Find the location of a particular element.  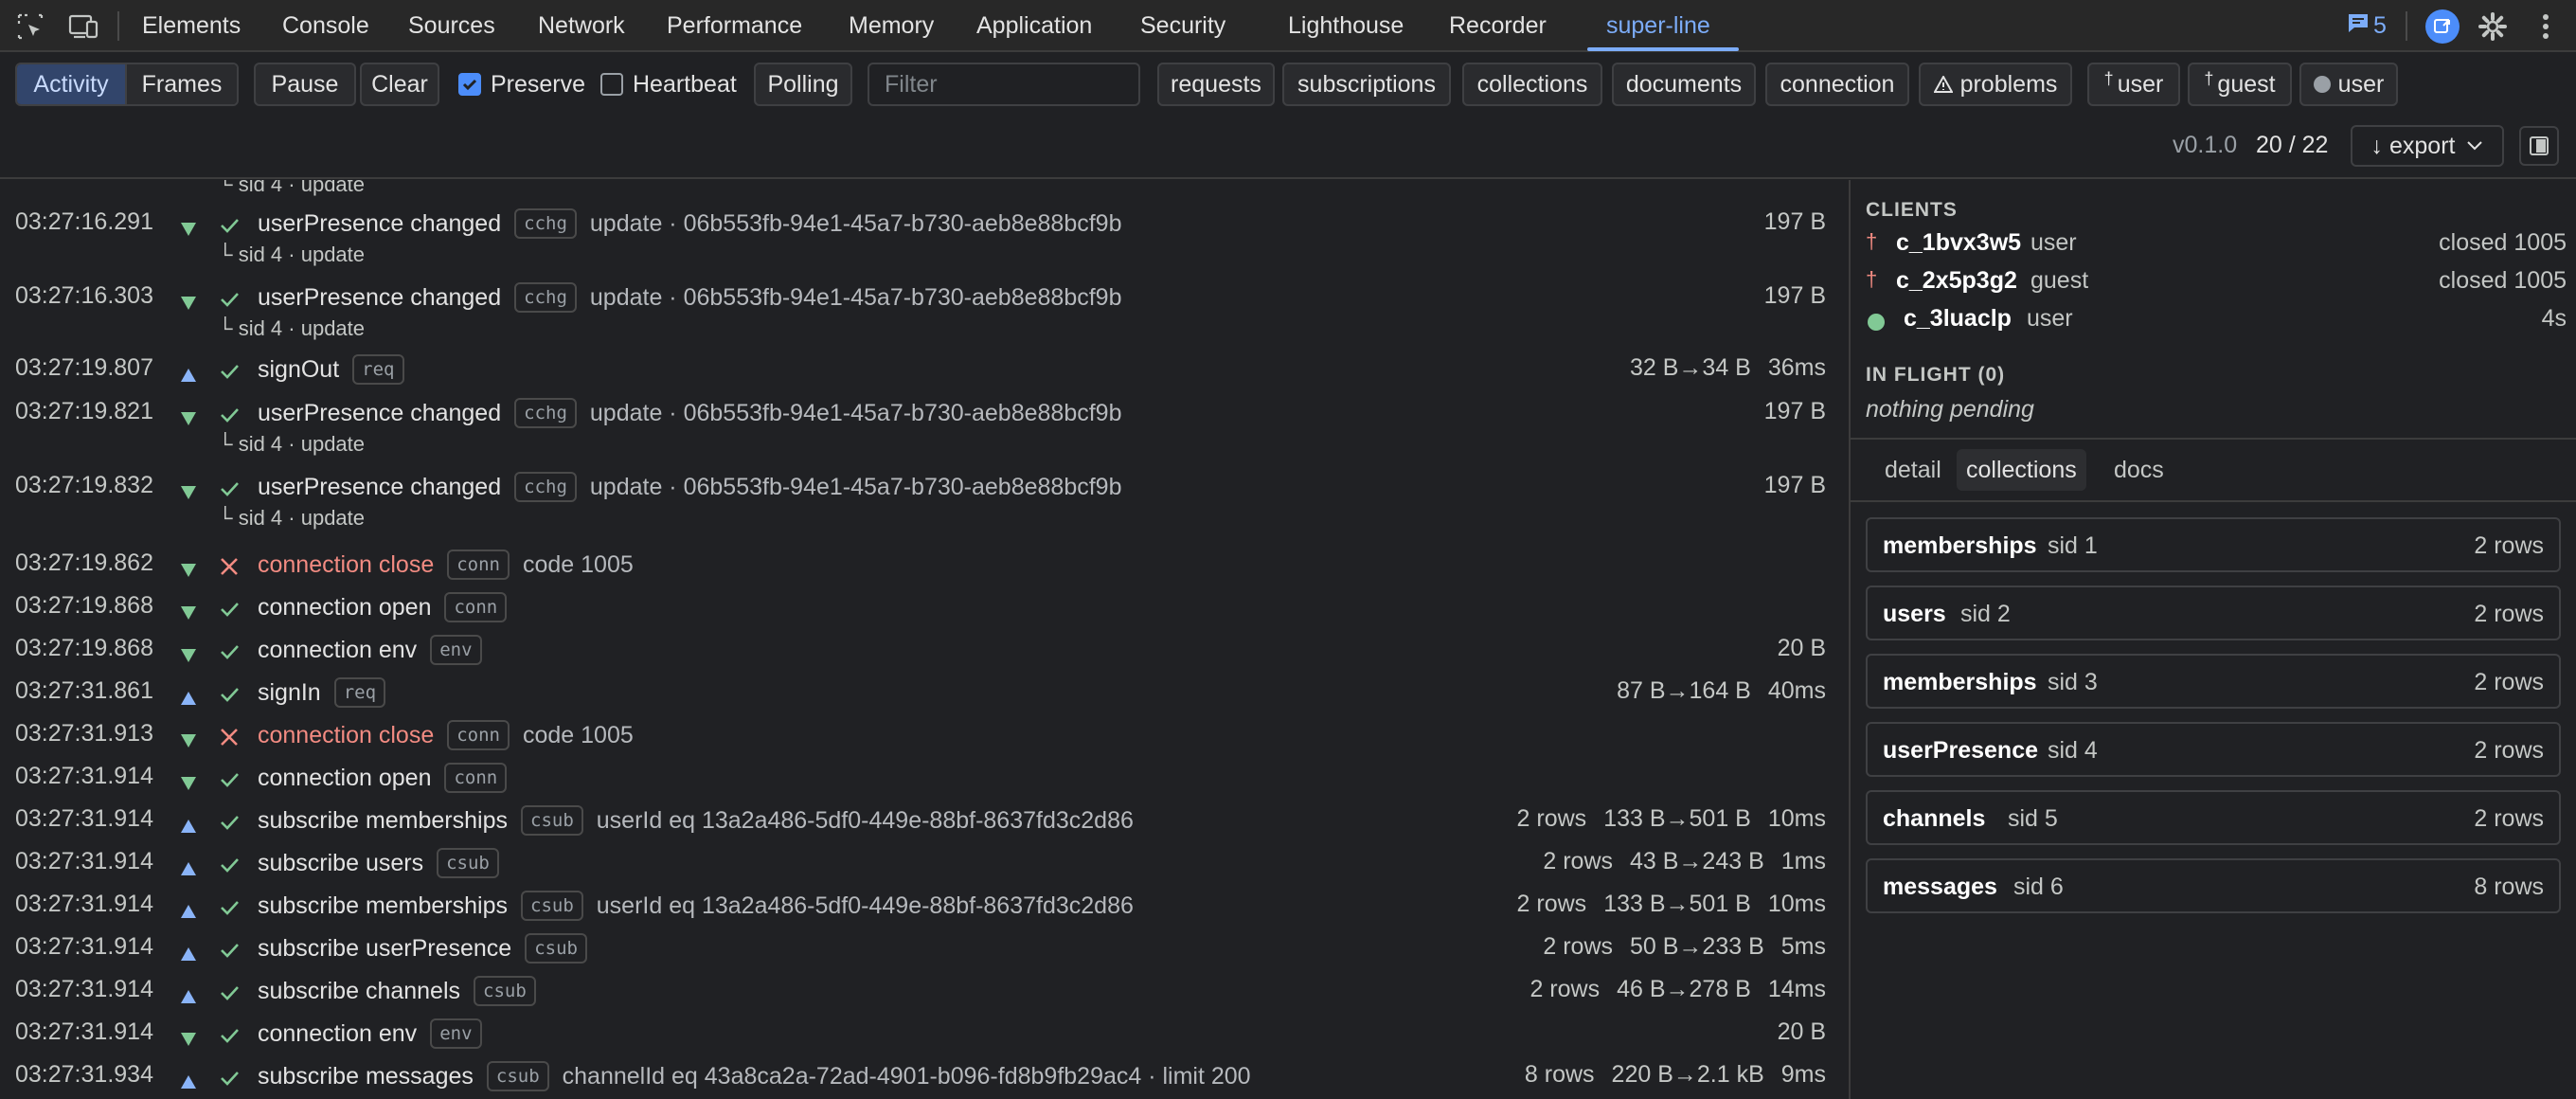

error-x-icon is located at coordinates (229, 740).